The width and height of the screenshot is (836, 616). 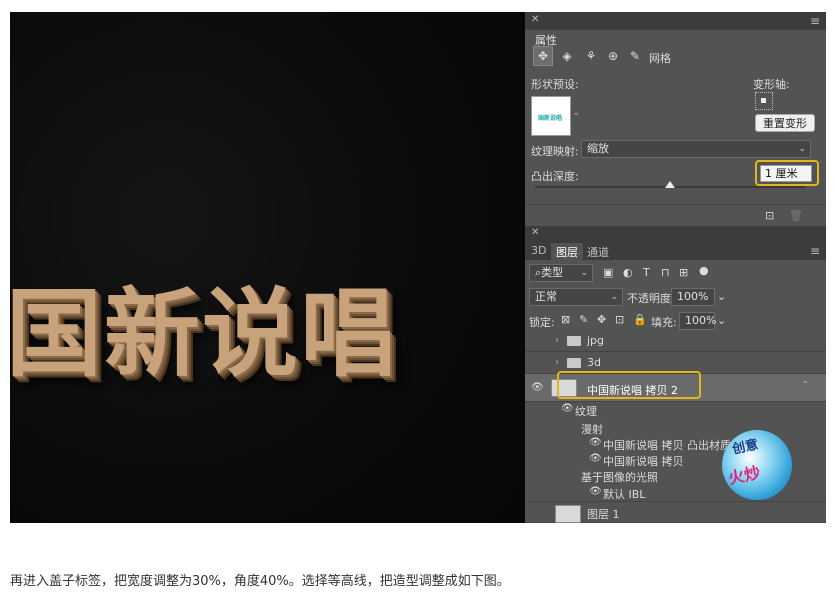 What do you see at coordinates (675, 341) in the screenshot?
I see `layer-group-jpg: › jpg` at bounding box center [675, 341].